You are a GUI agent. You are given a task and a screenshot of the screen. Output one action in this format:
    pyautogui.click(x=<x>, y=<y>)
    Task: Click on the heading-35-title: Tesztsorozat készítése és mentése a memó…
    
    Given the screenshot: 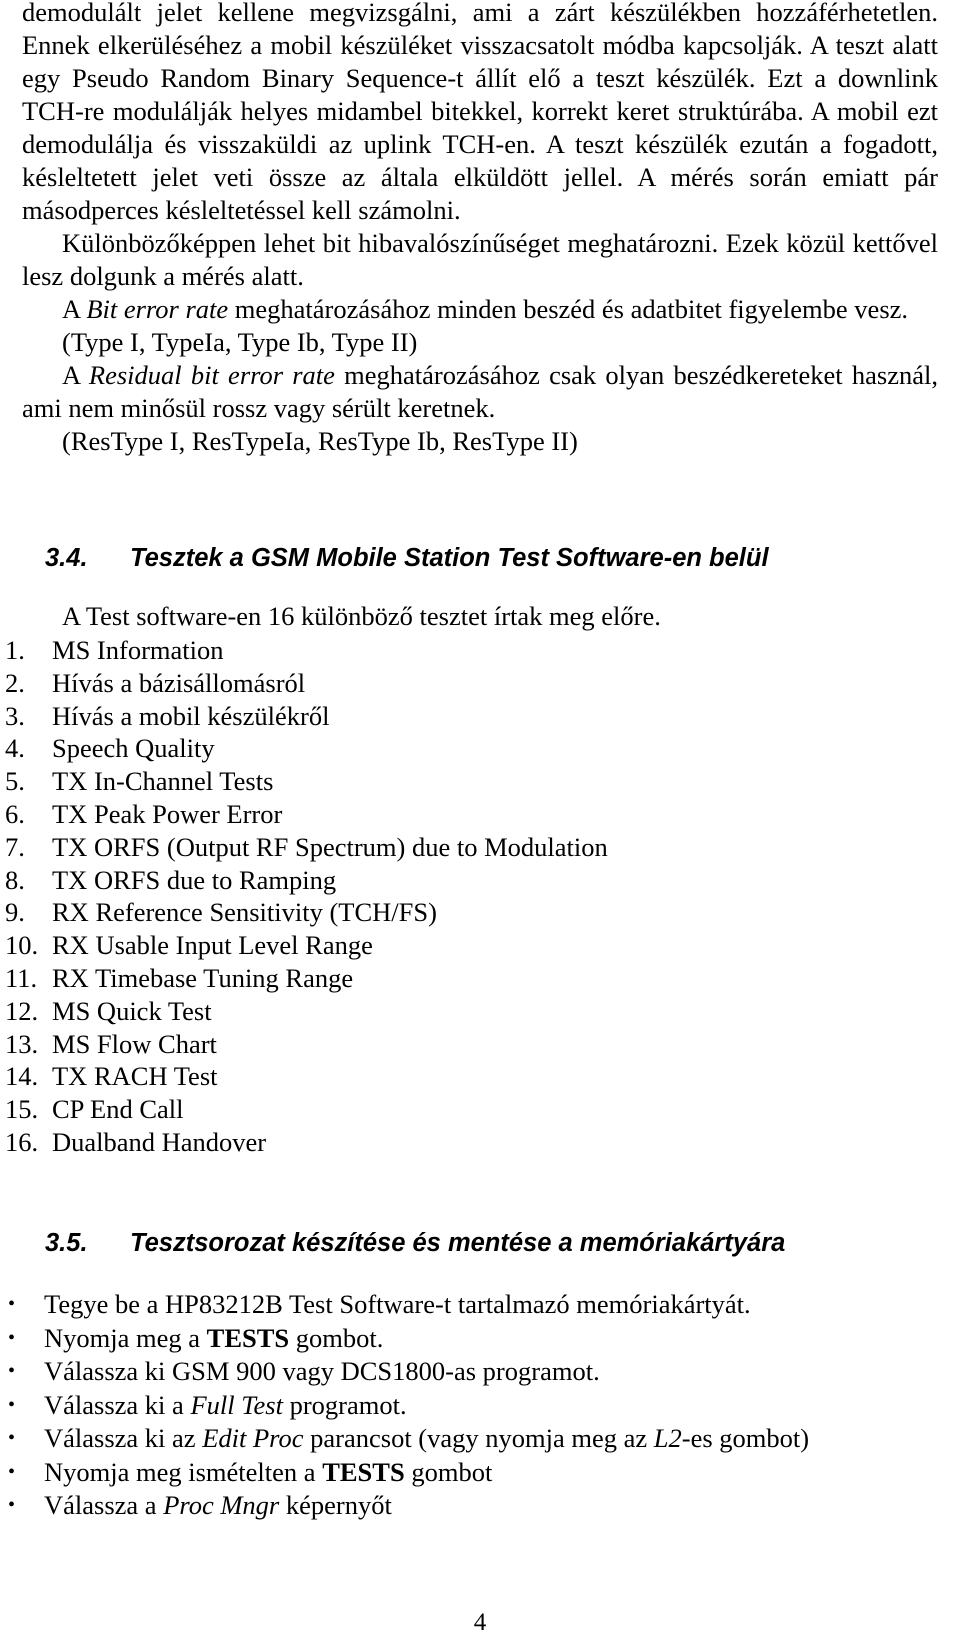 What is the action you would take?
    pyautogui.click(x=458, y=1243)
    